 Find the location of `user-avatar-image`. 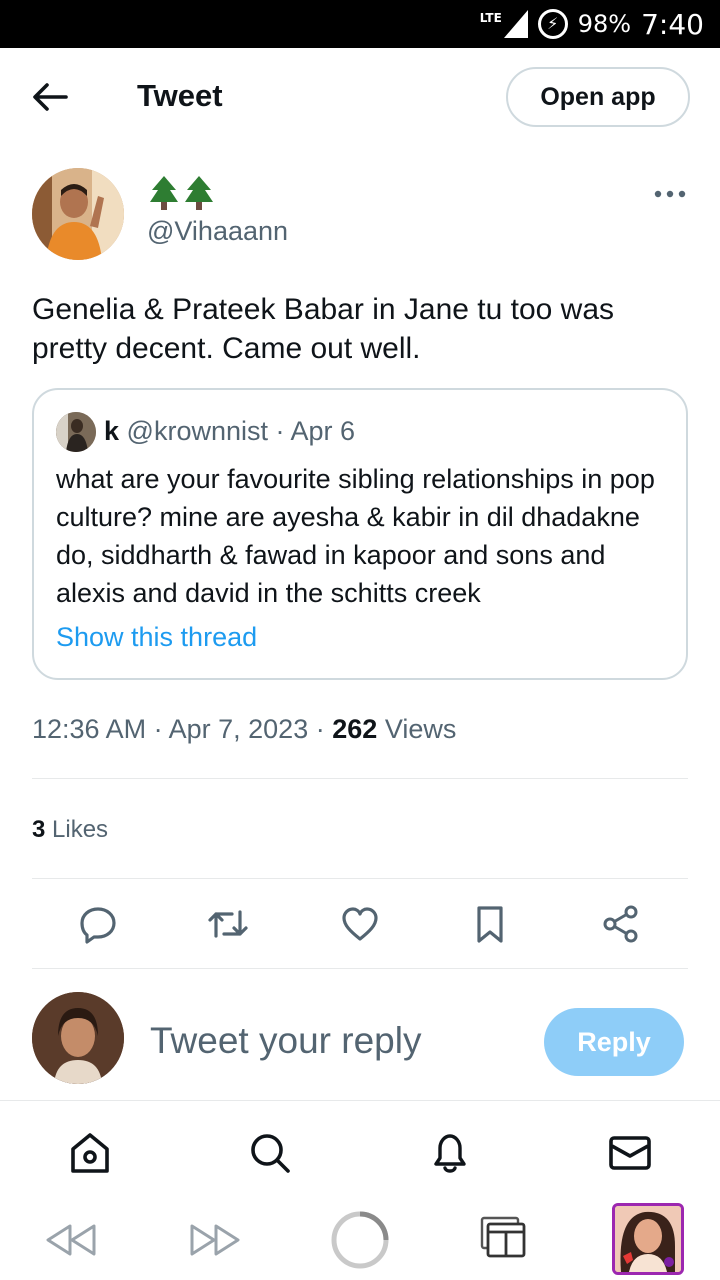

user-avatar-image is located at coordinates (78, 1038).